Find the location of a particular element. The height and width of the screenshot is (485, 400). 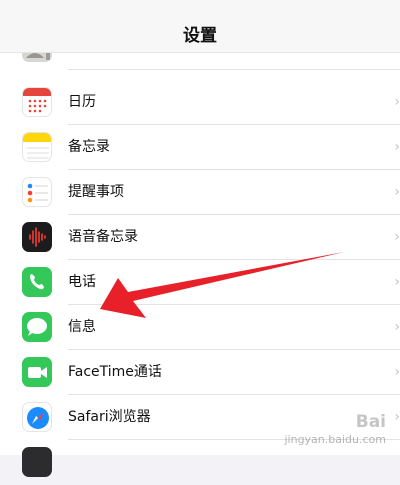

settings-row-label: 提醒事项 is located at coordinates (96, 192).